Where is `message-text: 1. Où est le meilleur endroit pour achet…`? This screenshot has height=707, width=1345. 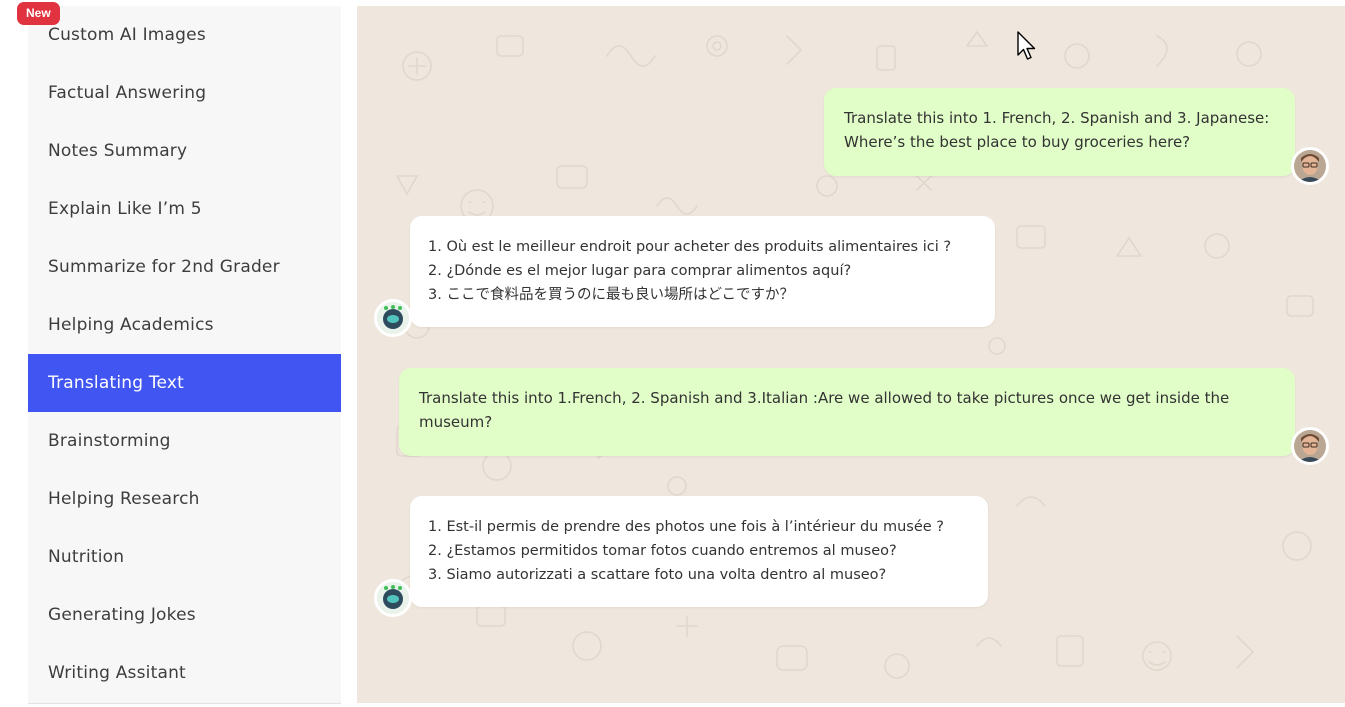
message-text: 1. Où est le meilleur endroit pour achet… is located at coordinates (690, 247).